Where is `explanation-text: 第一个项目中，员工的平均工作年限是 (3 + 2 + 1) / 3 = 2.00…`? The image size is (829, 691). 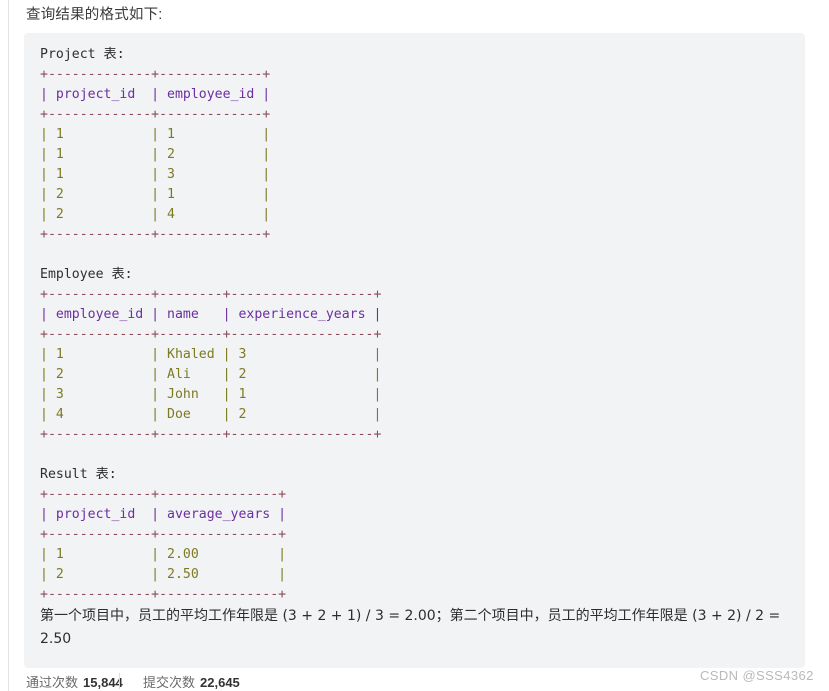 explanation-text: 第一个项目中，员工的平均工作年限是 (3 + 2 + 1) / 3 = 2.00… is located at coordinates (412, 627).